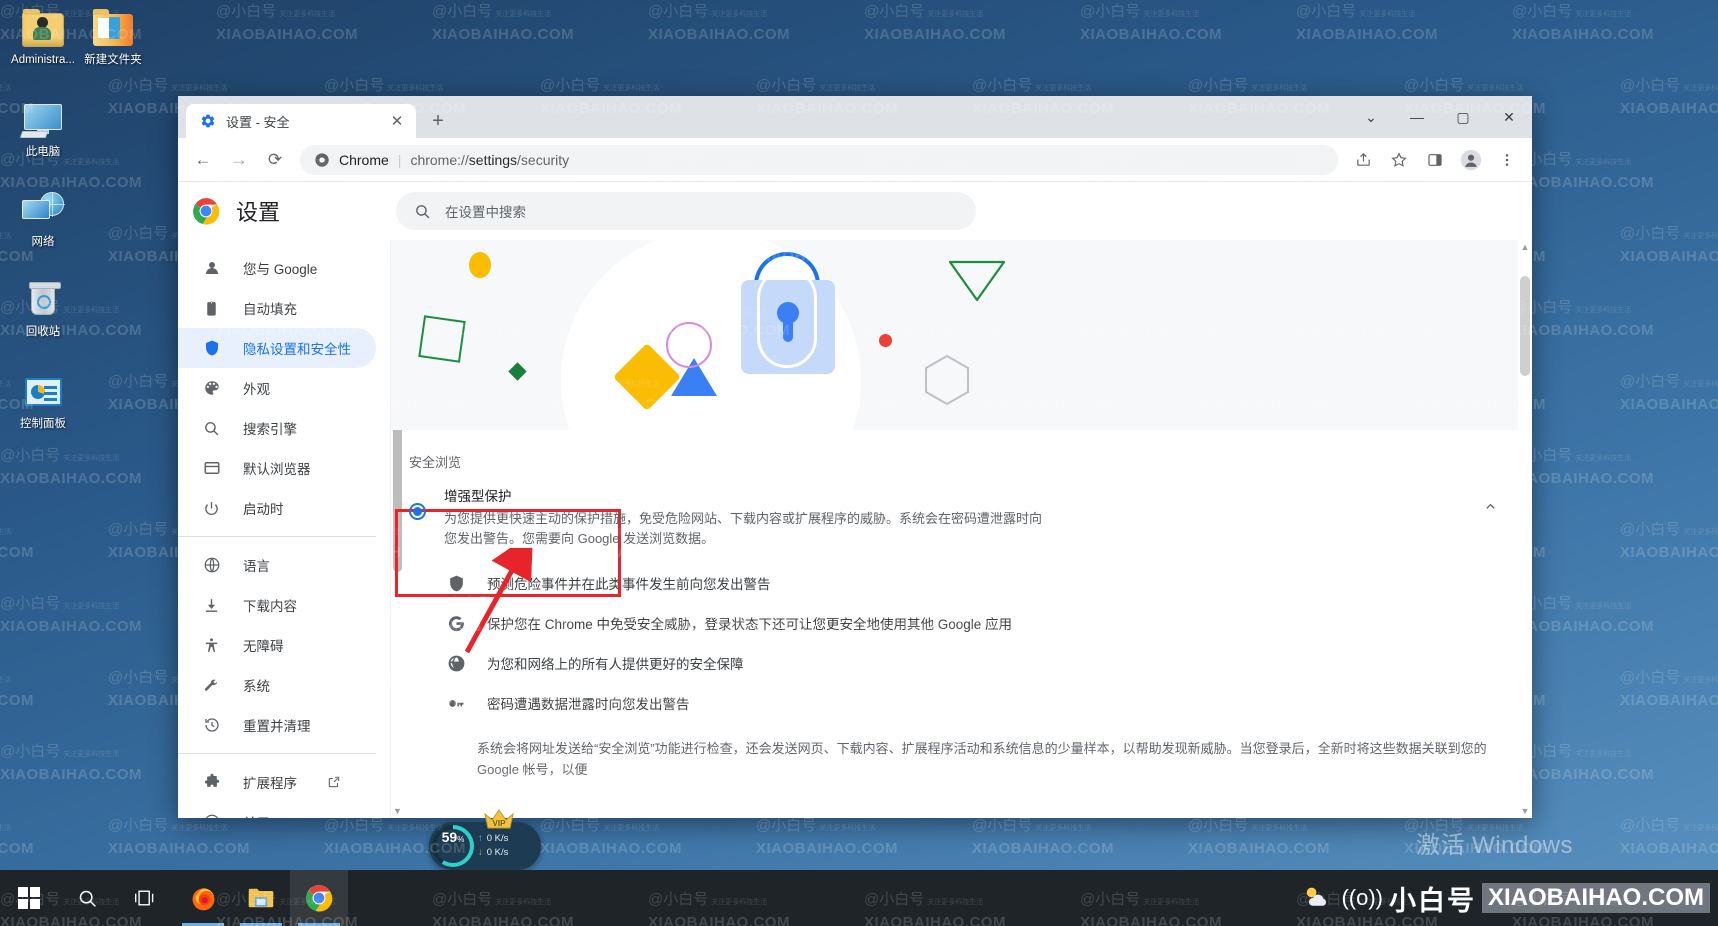 The width and height of the screenshot is (1718, 926). What do you see at coordinates (1507, 160) in the screenshot?
I see `three-dot-menu-icon` at bounding box center [1507, 160].